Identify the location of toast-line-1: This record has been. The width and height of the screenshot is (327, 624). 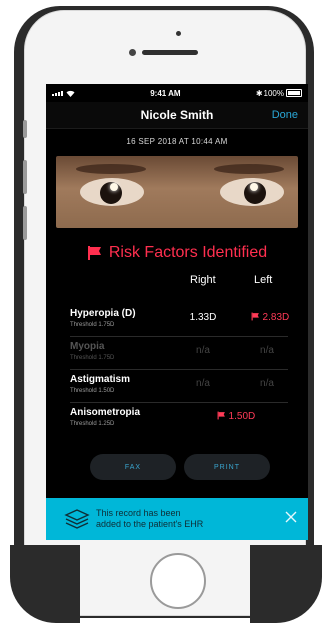
(138, 513).